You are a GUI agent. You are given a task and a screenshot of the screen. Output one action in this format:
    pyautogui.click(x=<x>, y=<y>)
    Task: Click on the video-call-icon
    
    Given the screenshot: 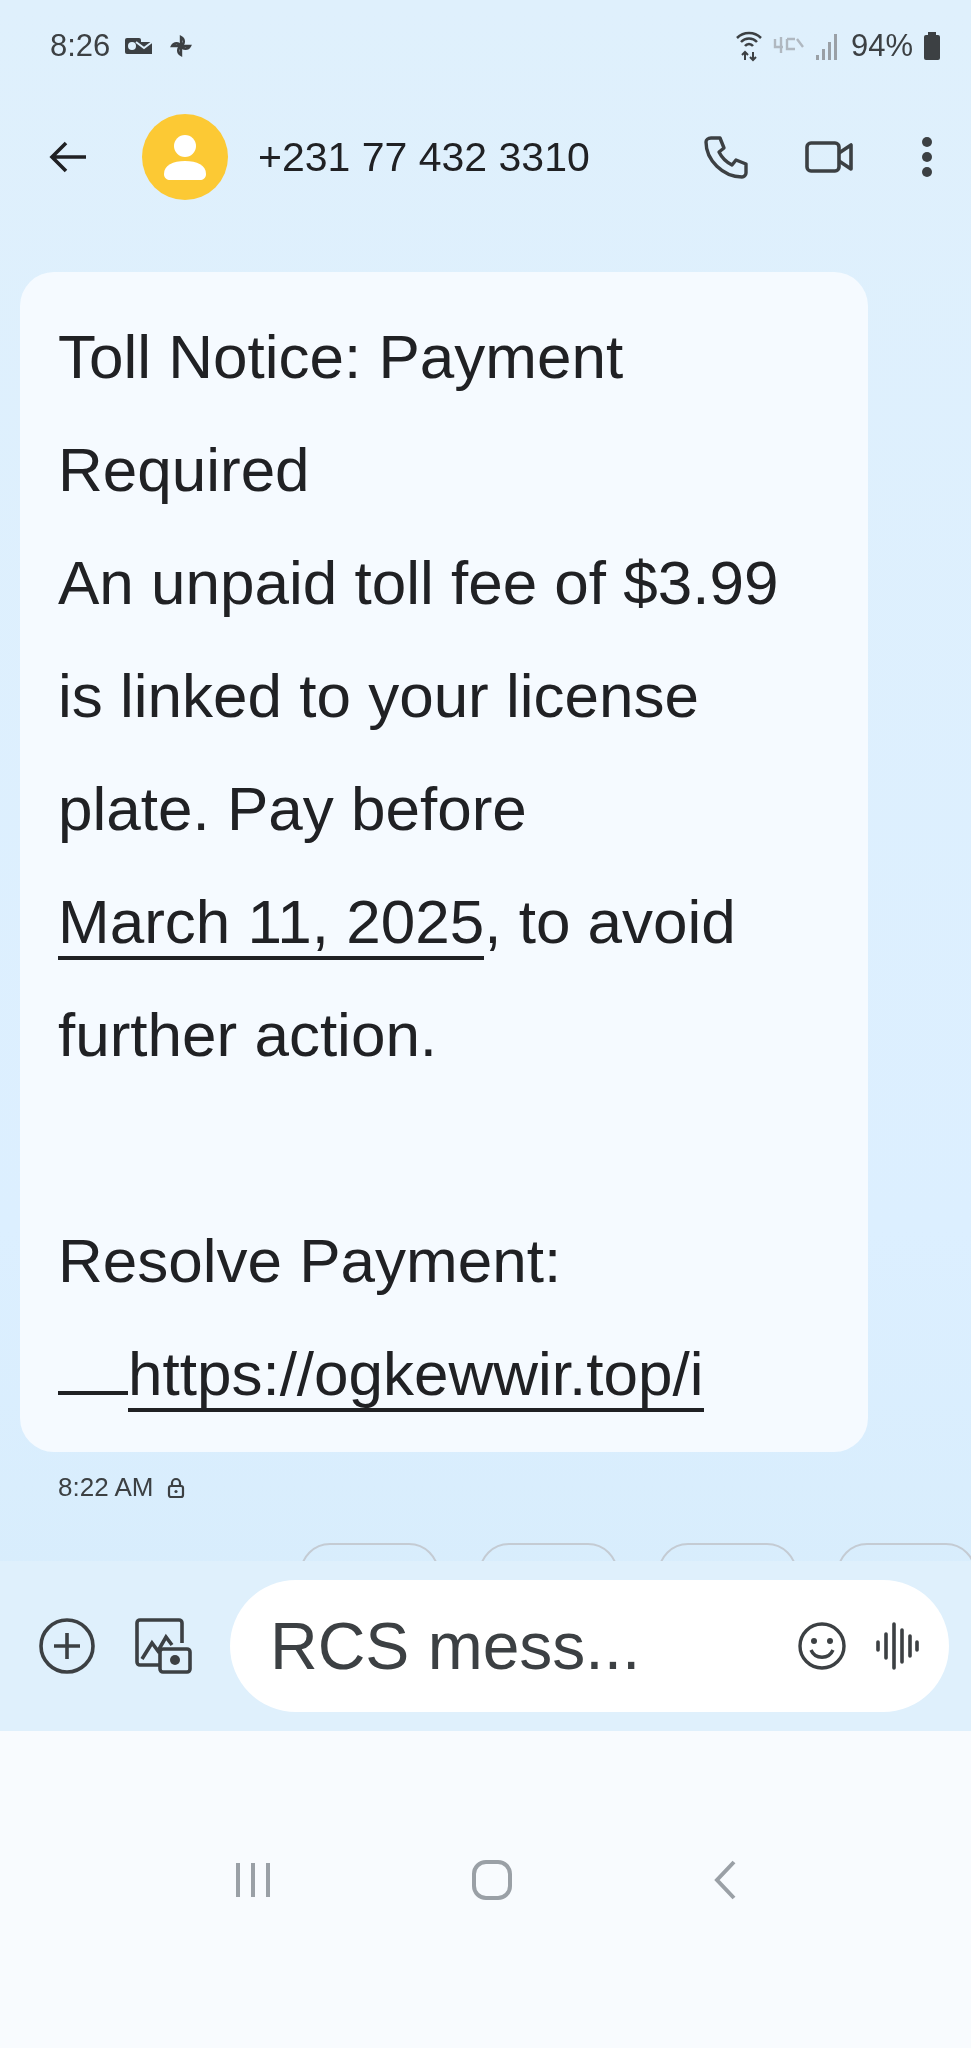 What is the action you would take?
    pyautogui.click(x=830, y=157)
    